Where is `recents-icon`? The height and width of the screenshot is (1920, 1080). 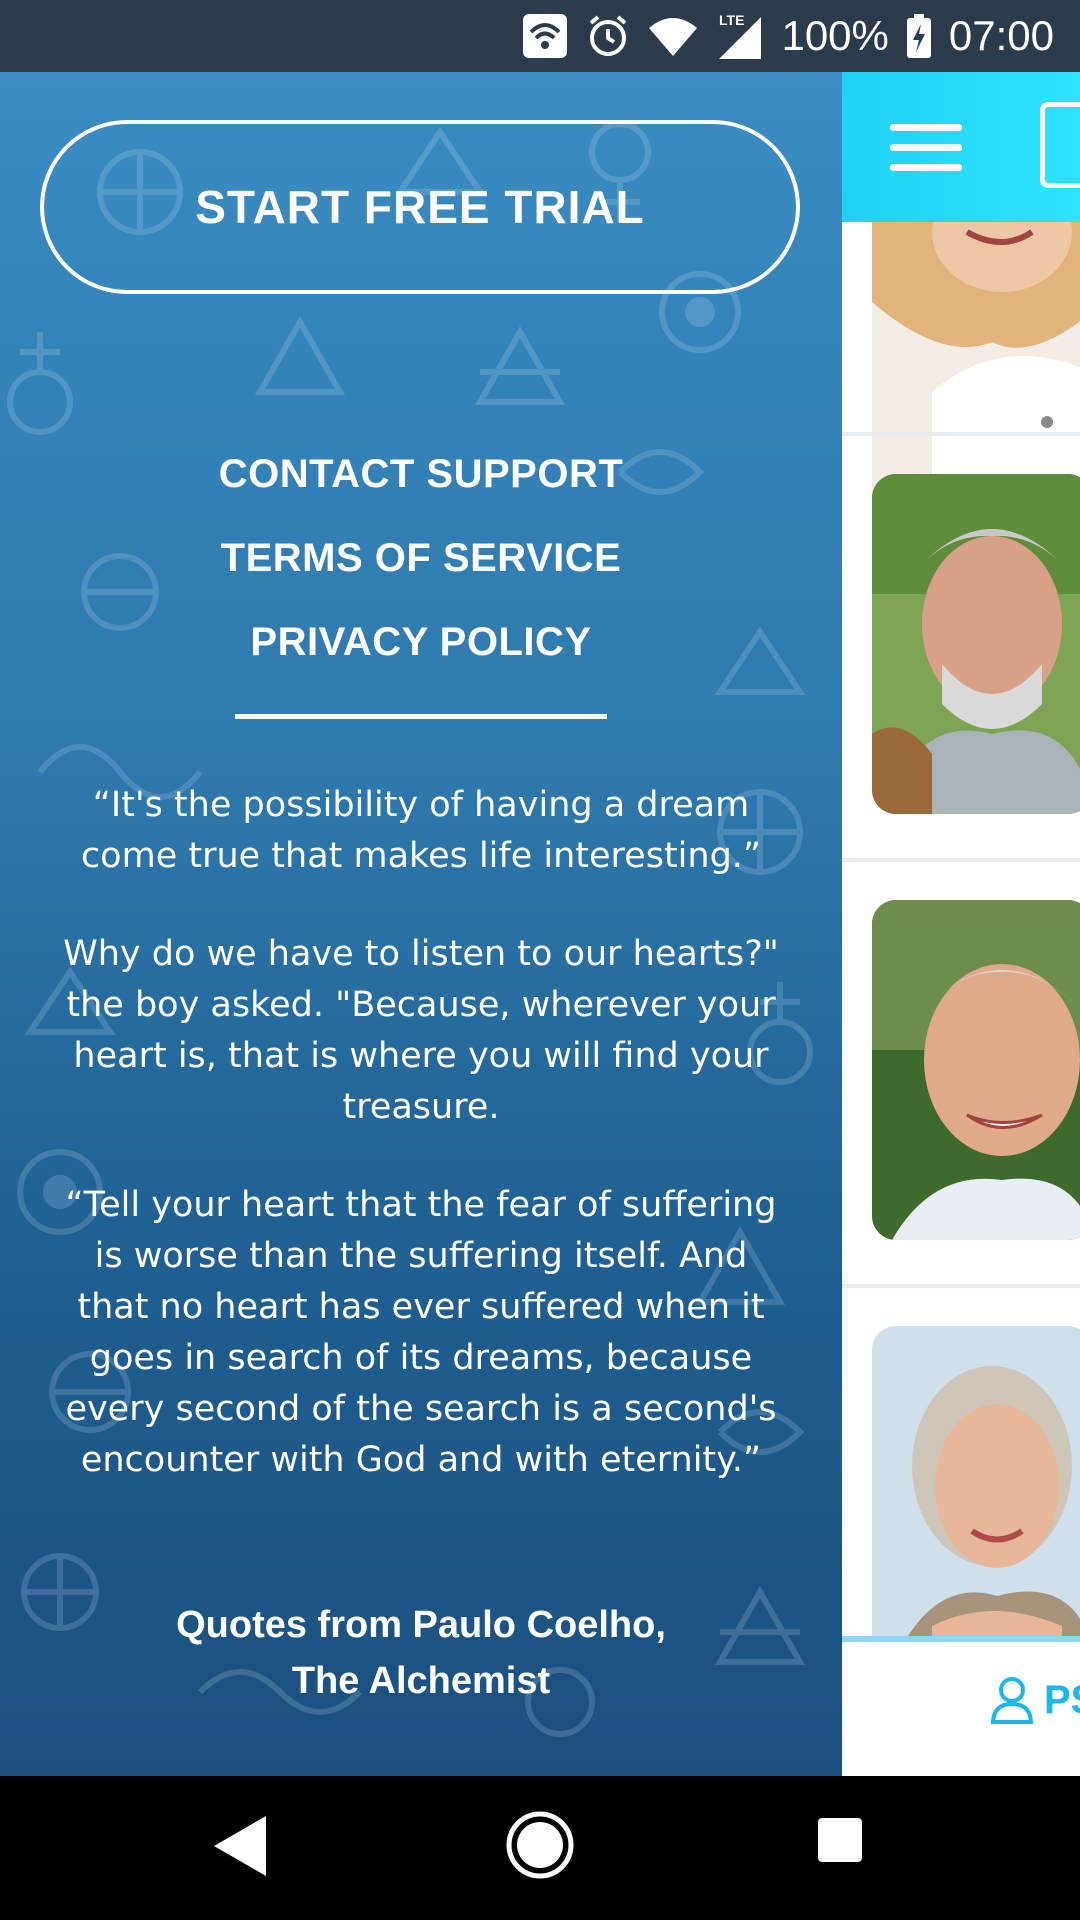 recents-icon is located at coordinates (840, 1840).